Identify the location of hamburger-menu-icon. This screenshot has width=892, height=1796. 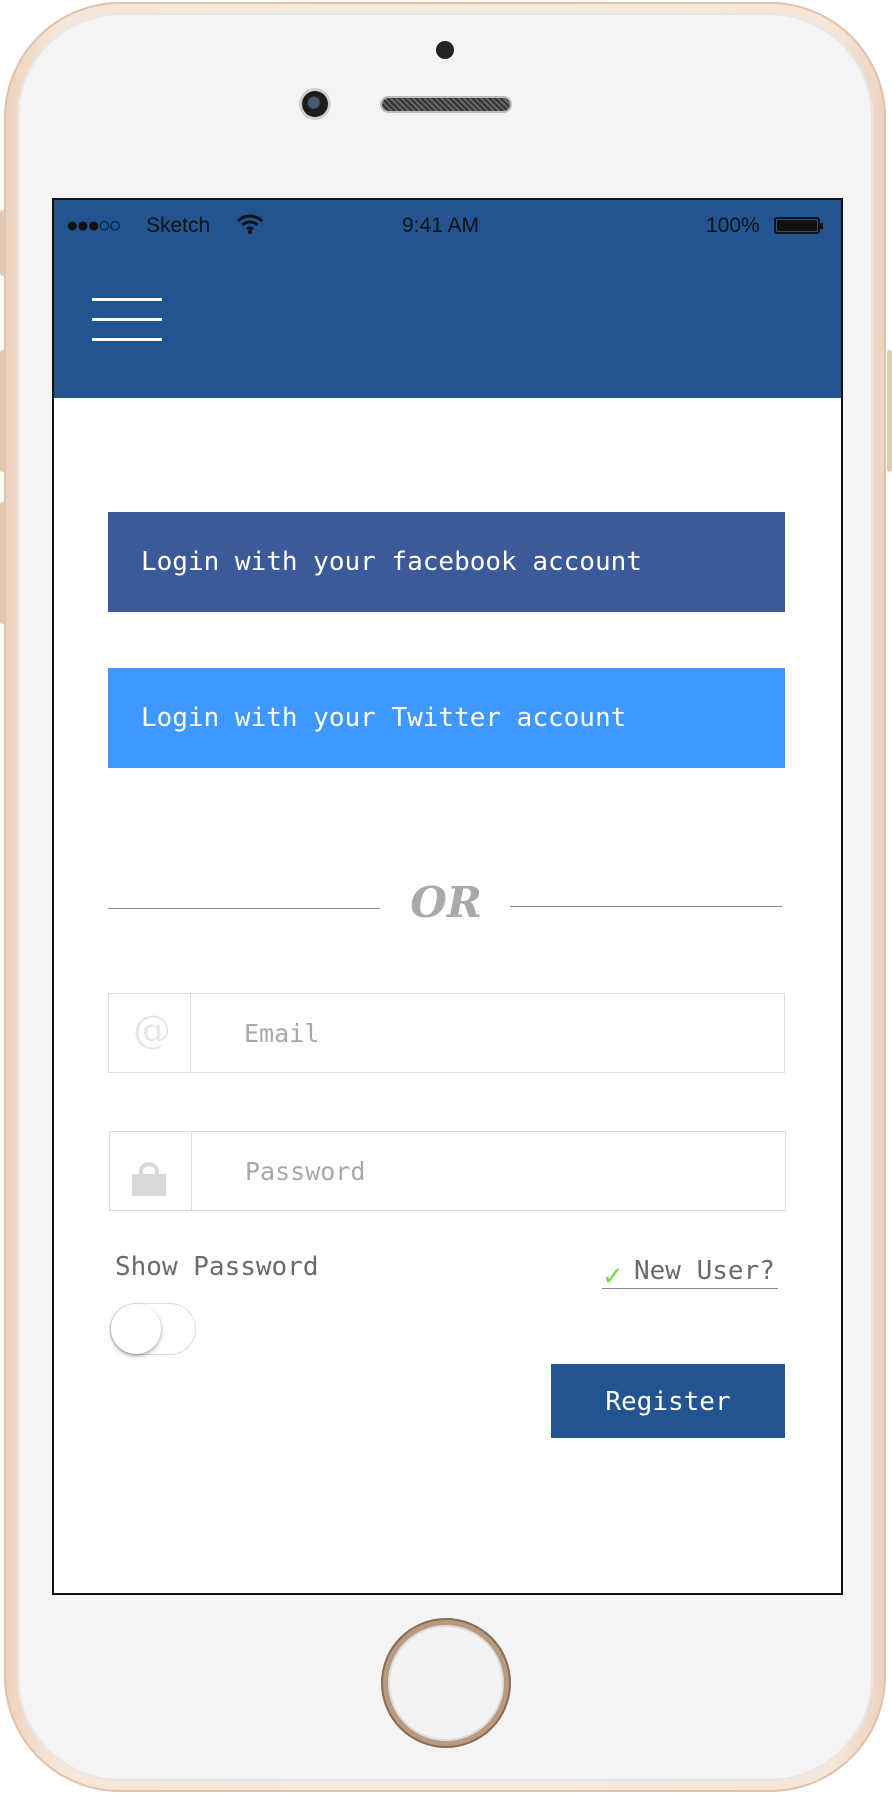
(127, 320).